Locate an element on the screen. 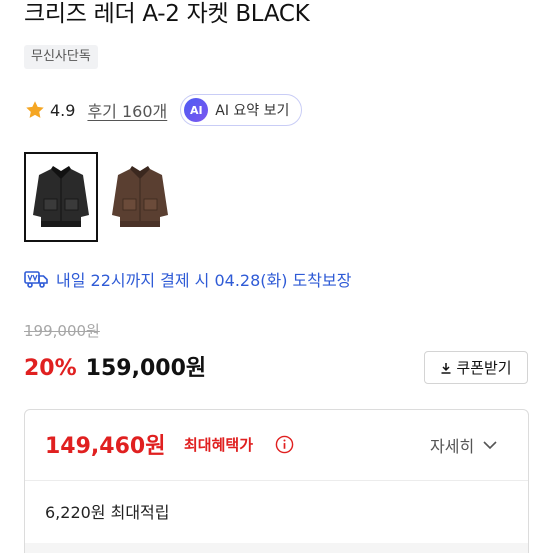  ai-badge-icon: AI is located at coordinates (196, 110).